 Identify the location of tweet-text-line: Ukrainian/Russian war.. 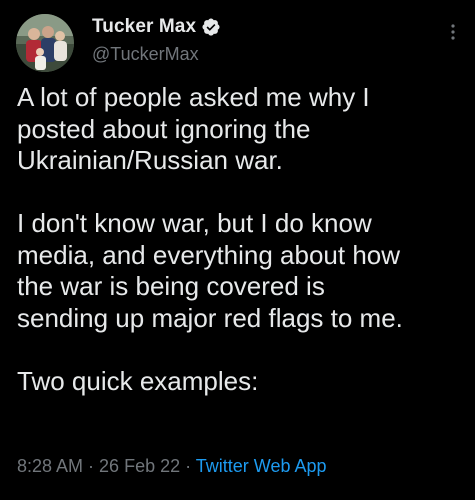
(150, 160).